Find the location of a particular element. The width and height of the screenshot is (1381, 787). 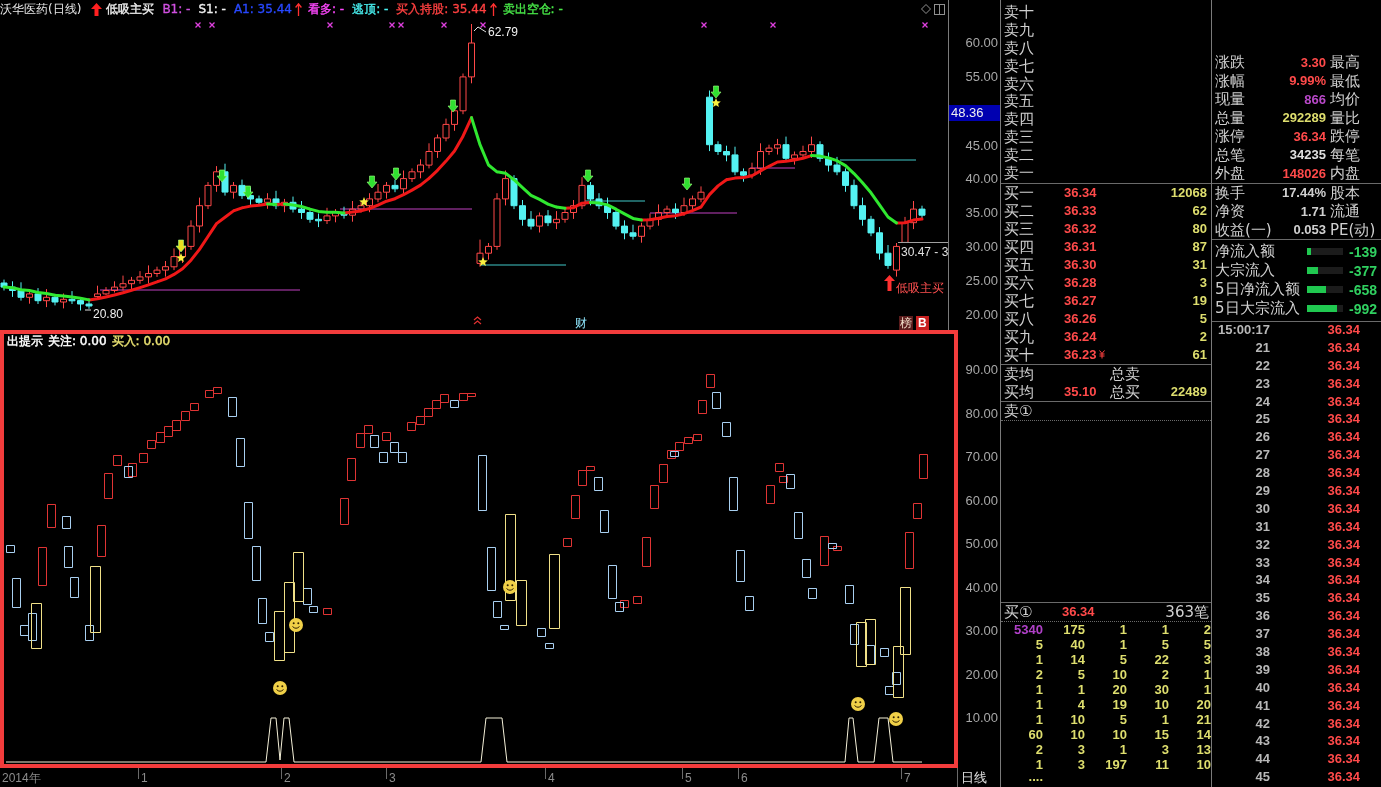

total-label: 总买 is located at coordinates (1125, 391).